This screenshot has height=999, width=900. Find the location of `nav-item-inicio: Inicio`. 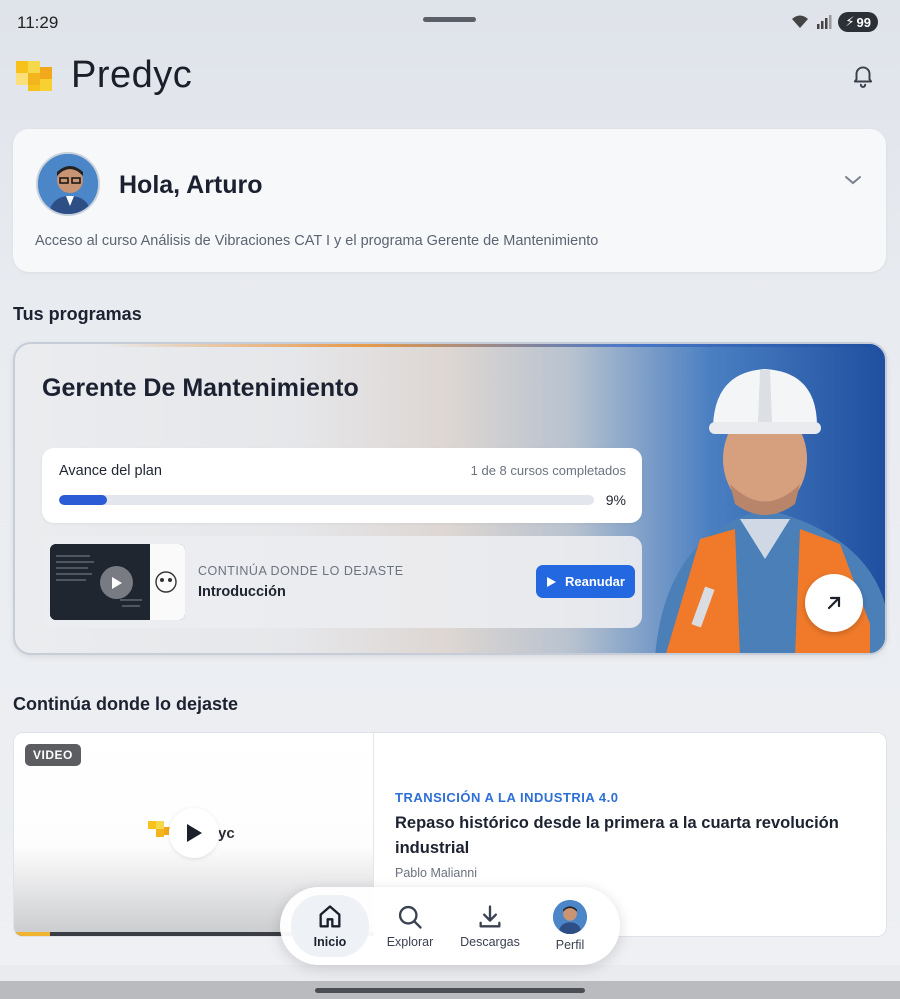

nav-item-inicio: Inicio is located at coordinates (330, 926).